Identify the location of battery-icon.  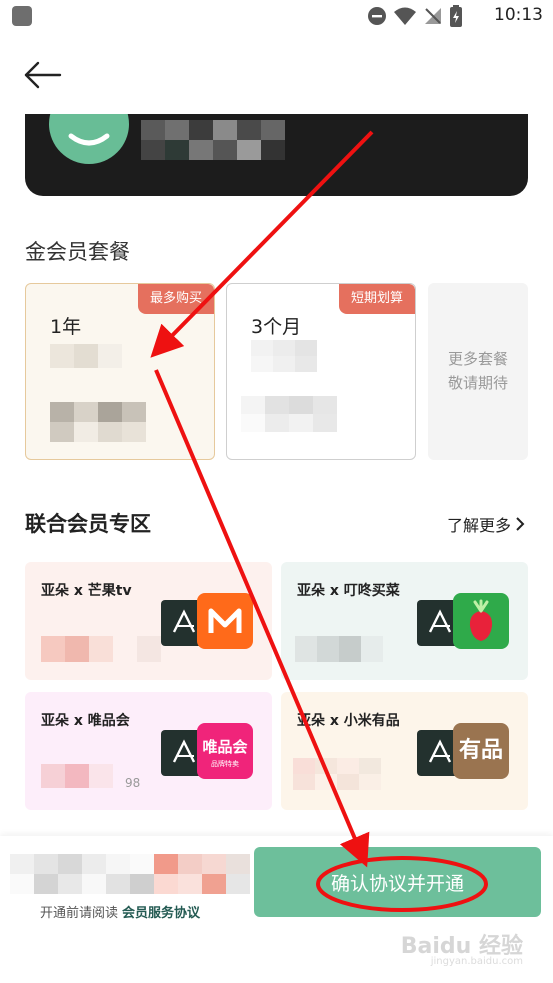
(456, 16).